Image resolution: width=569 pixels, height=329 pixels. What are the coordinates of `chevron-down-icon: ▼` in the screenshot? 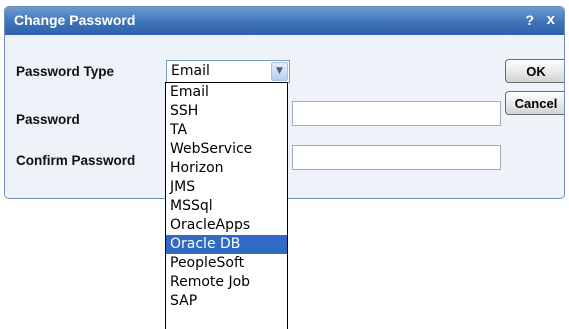 It's located at (279, 71).